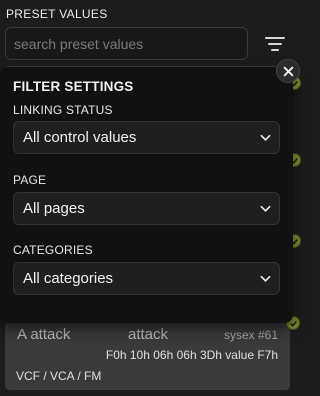 The height and width of the screenshot is (396, 320). I want to click on page-value: All pages, so click(54, 208).